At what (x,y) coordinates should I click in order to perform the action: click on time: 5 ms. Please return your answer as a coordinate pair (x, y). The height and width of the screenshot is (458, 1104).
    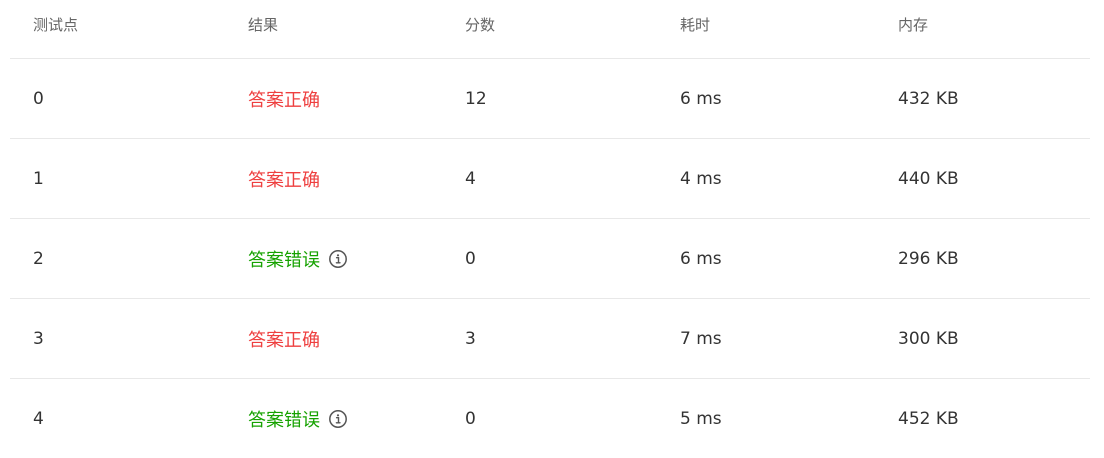
    Looking at the image, I should click on (701, 418).